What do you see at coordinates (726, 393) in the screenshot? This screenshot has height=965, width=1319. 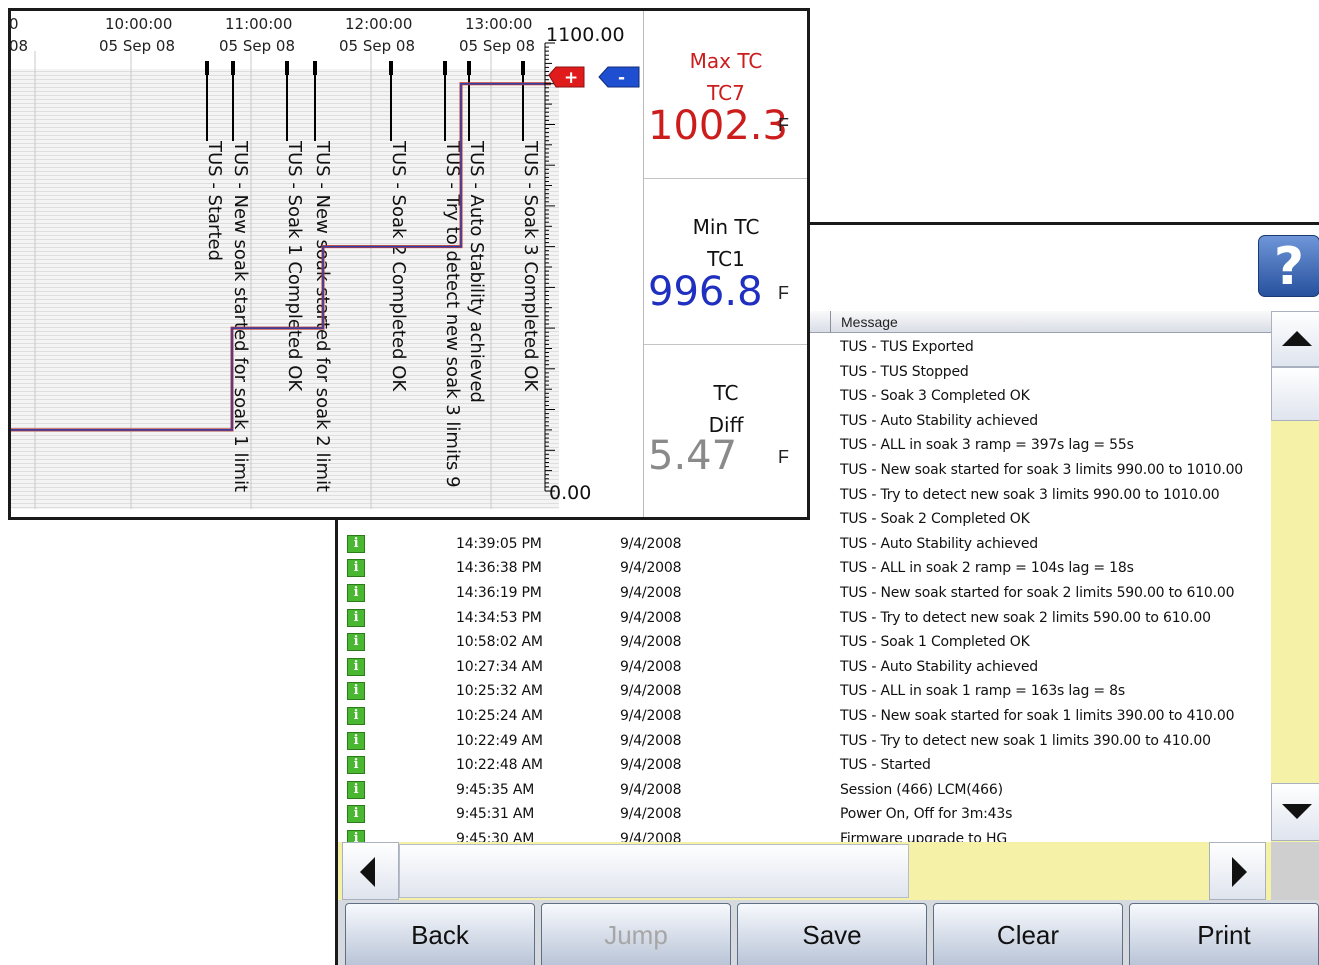 I see `tc-diff-title: TC` at bounding box center [726, 393].